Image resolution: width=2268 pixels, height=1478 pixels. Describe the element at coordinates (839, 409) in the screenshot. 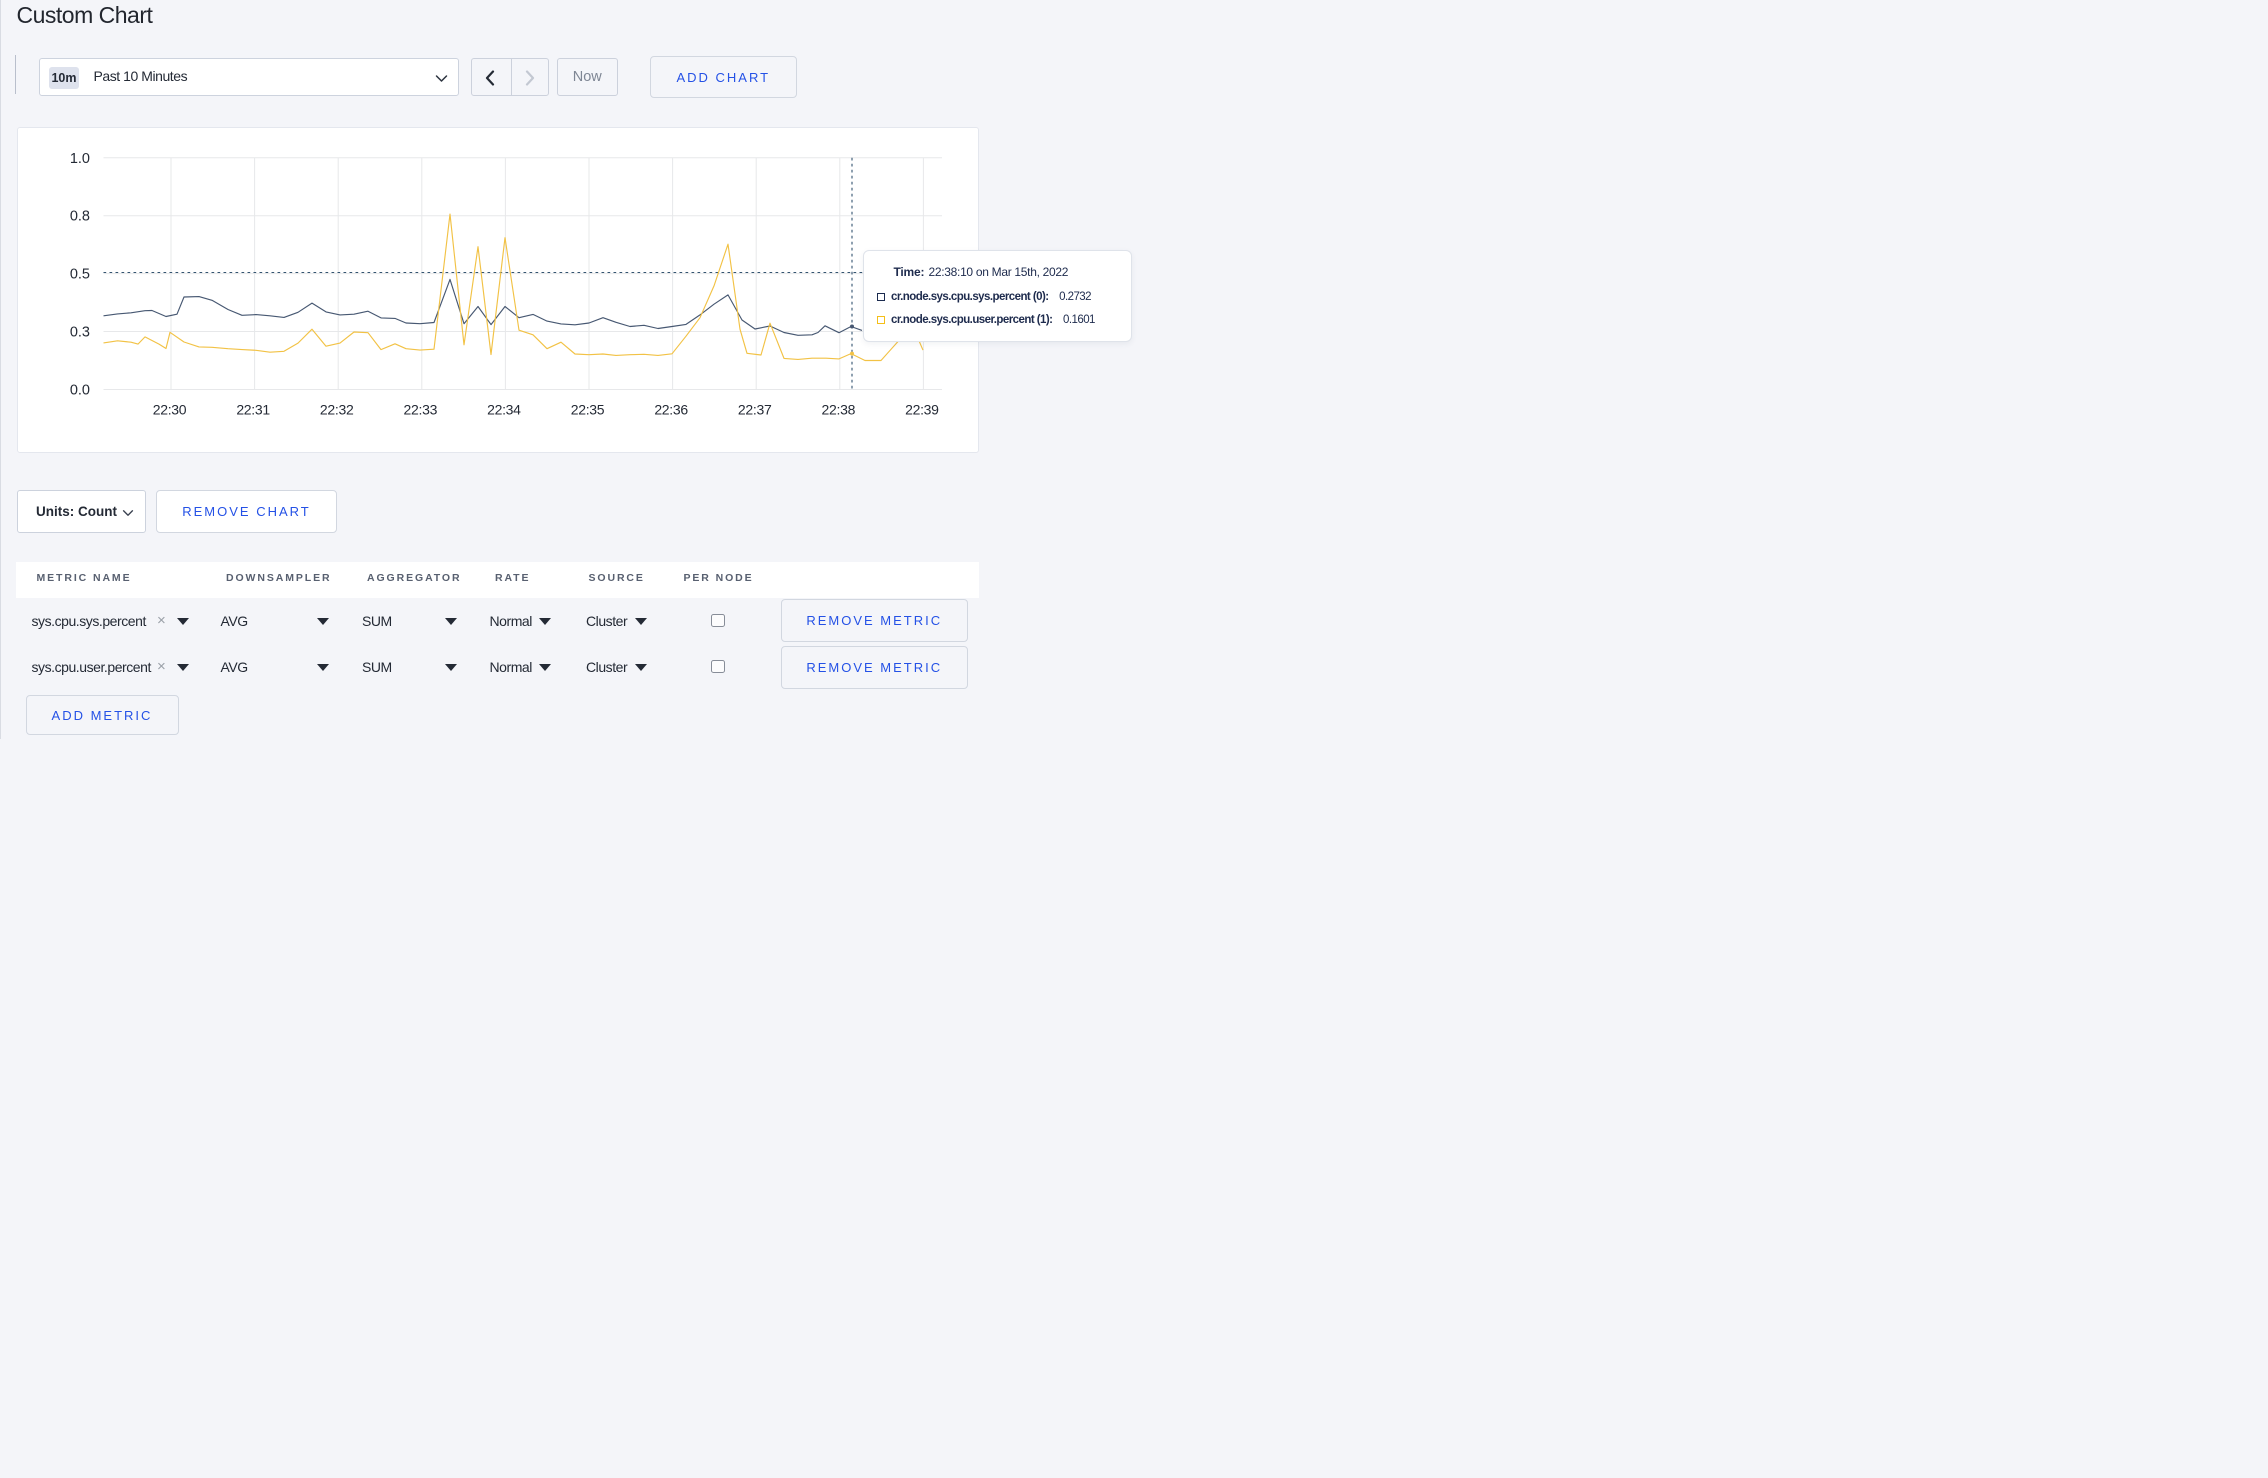

I see `svg-text: 22:38` at that location.